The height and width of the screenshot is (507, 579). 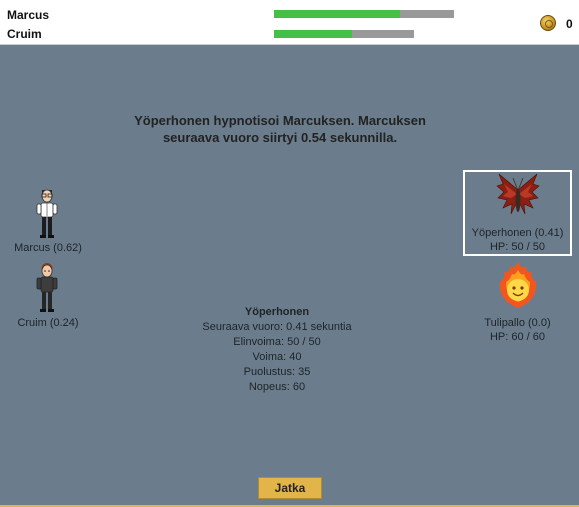 What do you see at coordinates (548, 23) in the screenshot?
I see `coin-icon` at bounding box center [548, 23].